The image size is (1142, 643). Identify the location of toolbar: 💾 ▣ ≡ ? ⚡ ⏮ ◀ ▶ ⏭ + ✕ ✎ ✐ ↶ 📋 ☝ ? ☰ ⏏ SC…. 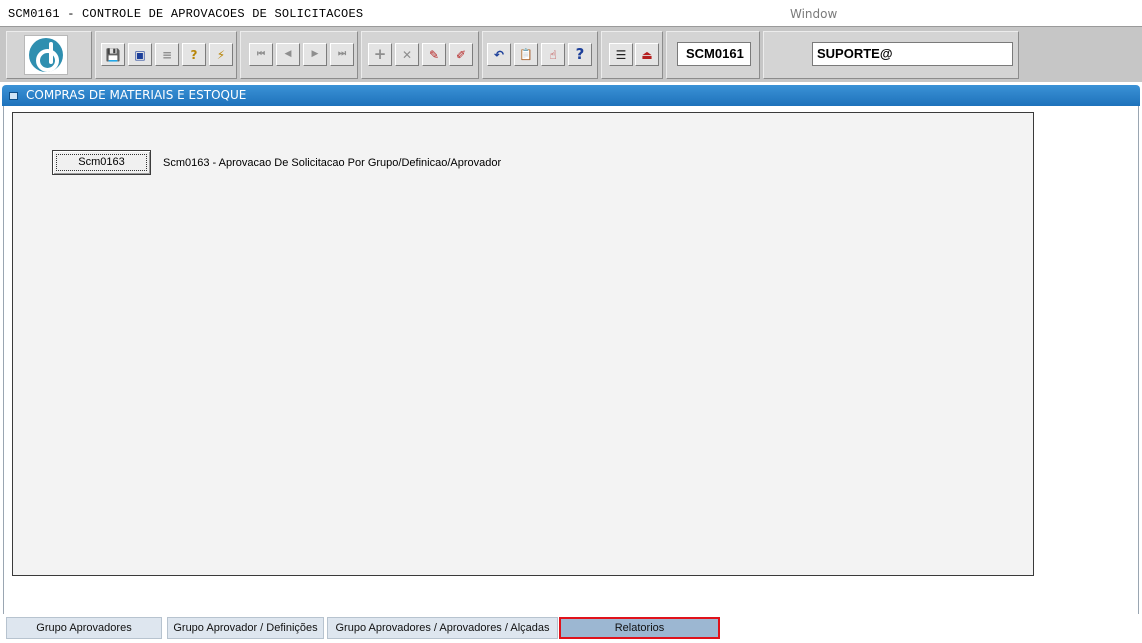
(571, 54).